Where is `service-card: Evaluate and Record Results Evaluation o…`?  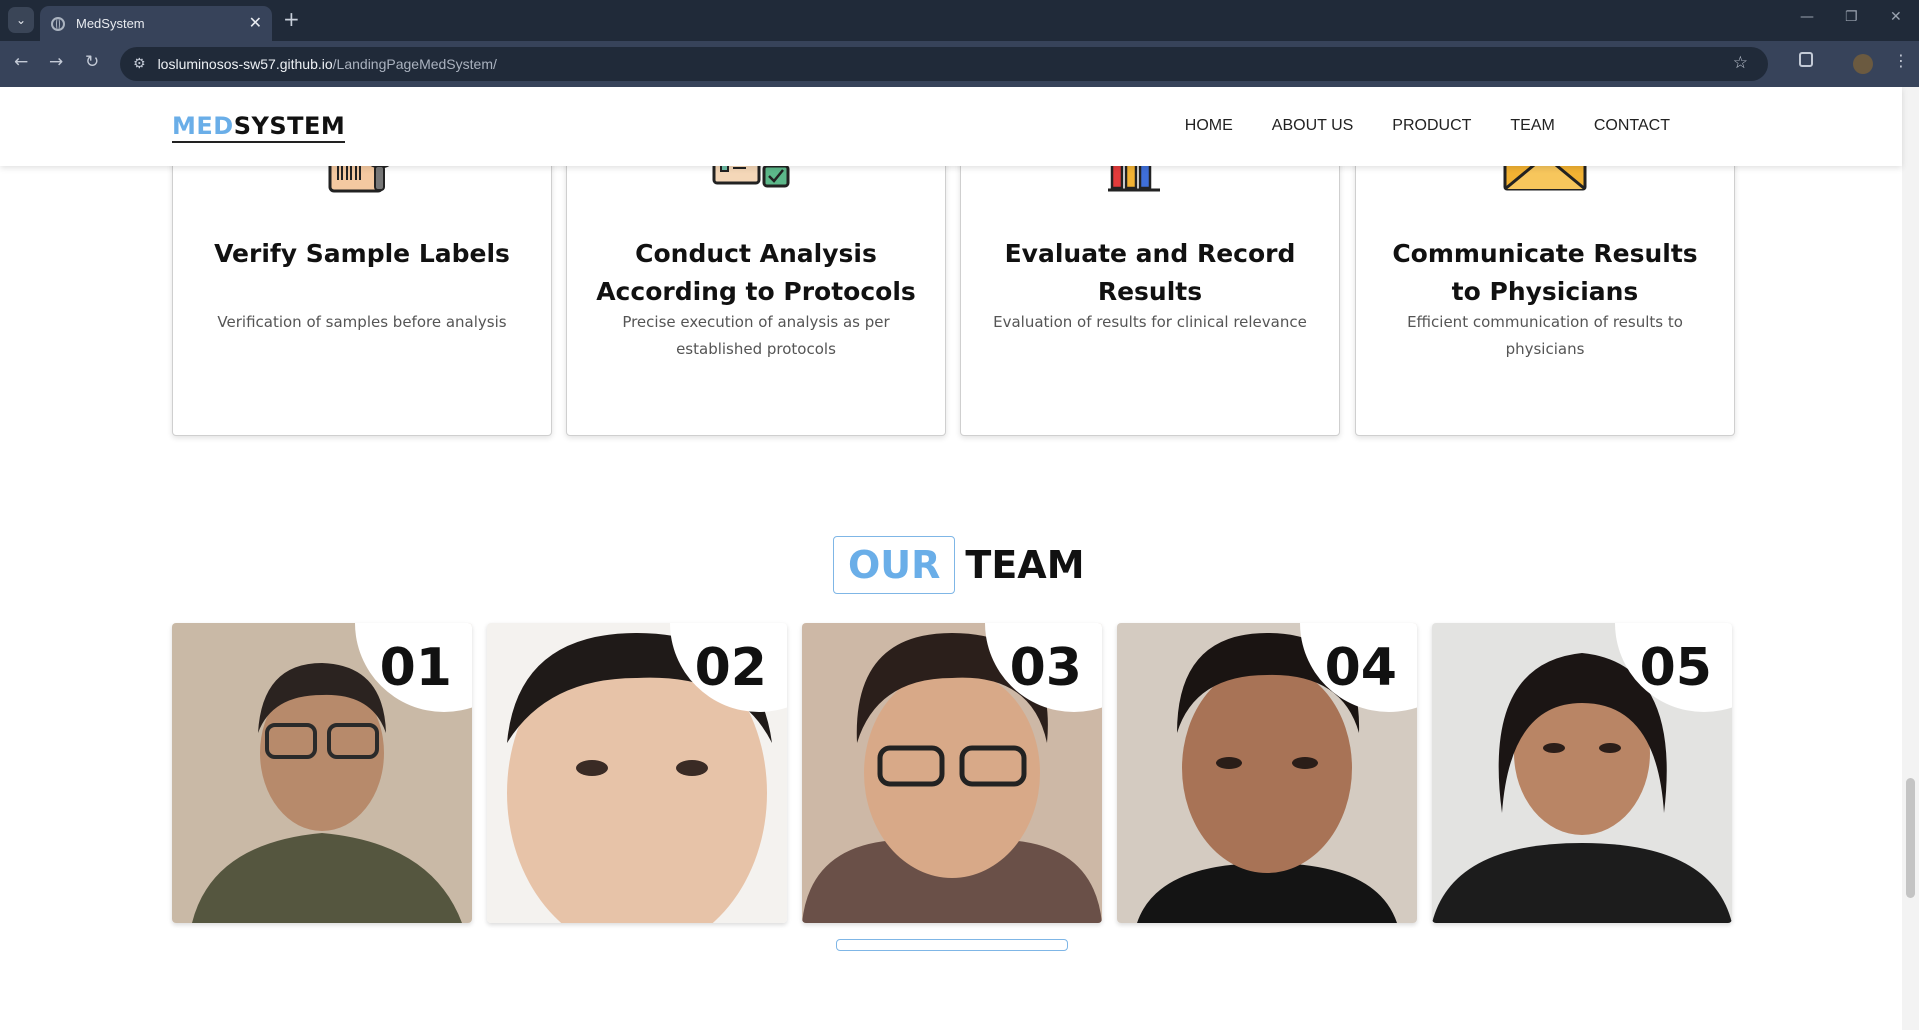
service-card: Evaluate and Record Results Evaluation o… is located at coordinates (1150, 281).